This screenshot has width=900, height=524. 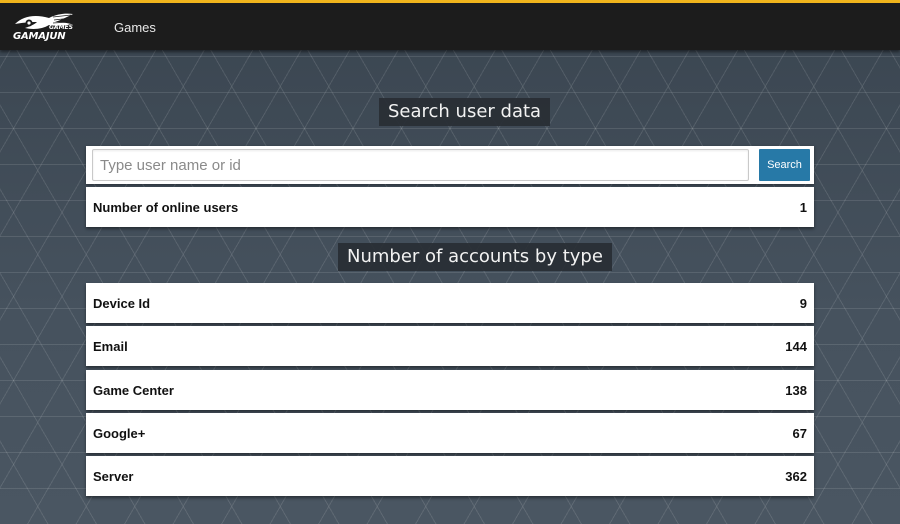 What do you see at coordinates (135, 27) in the screenshot?
I see `nav-games-link: Games` at bounding box center [135, 27].